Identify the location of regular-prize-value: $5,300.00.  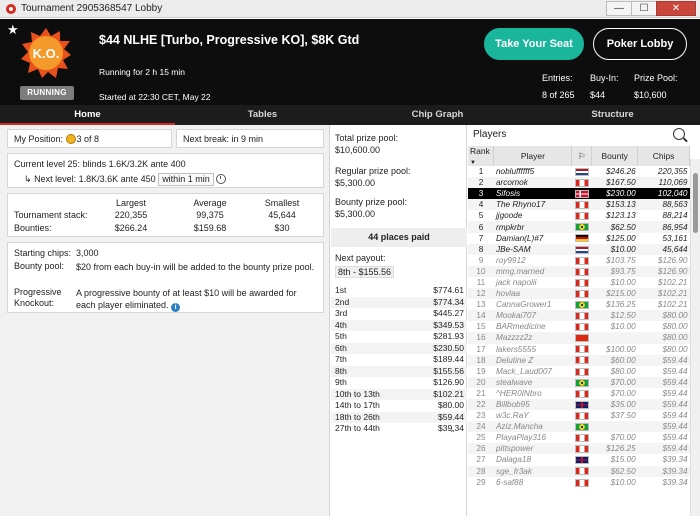
(355, 183).